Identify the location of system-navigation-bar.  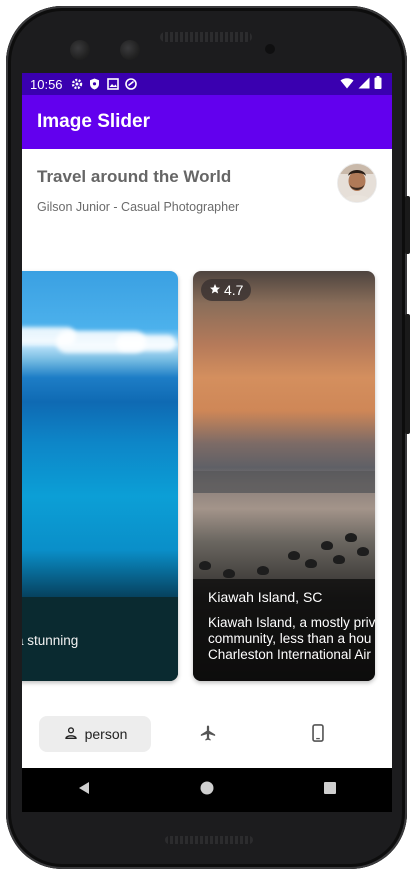
(207, 790).